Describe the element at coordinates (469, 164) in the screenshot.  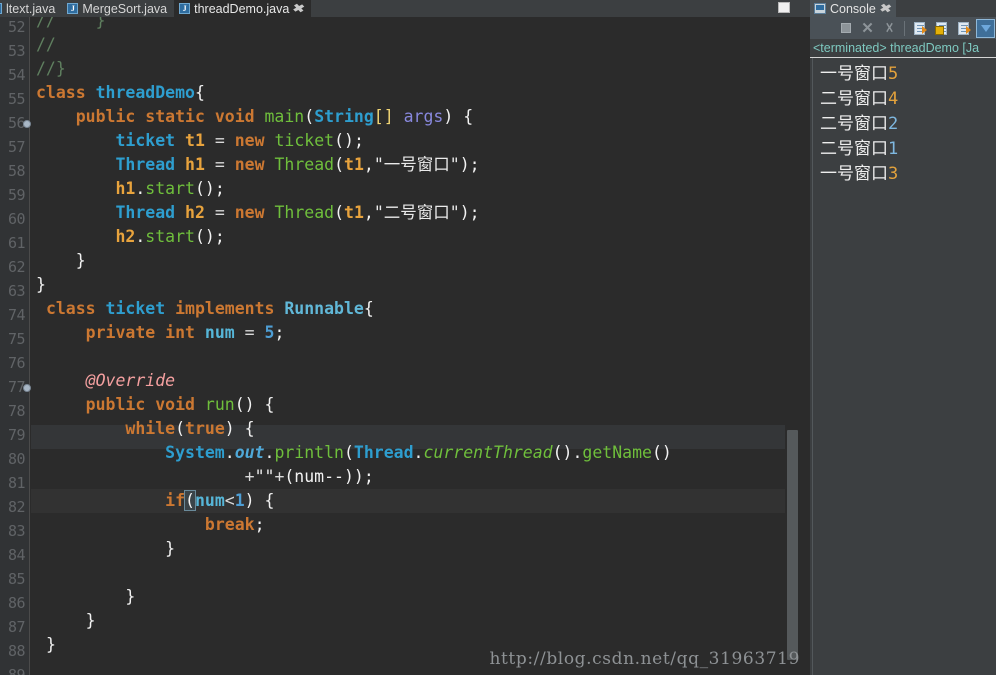
I see `punct-token: );` at that location.